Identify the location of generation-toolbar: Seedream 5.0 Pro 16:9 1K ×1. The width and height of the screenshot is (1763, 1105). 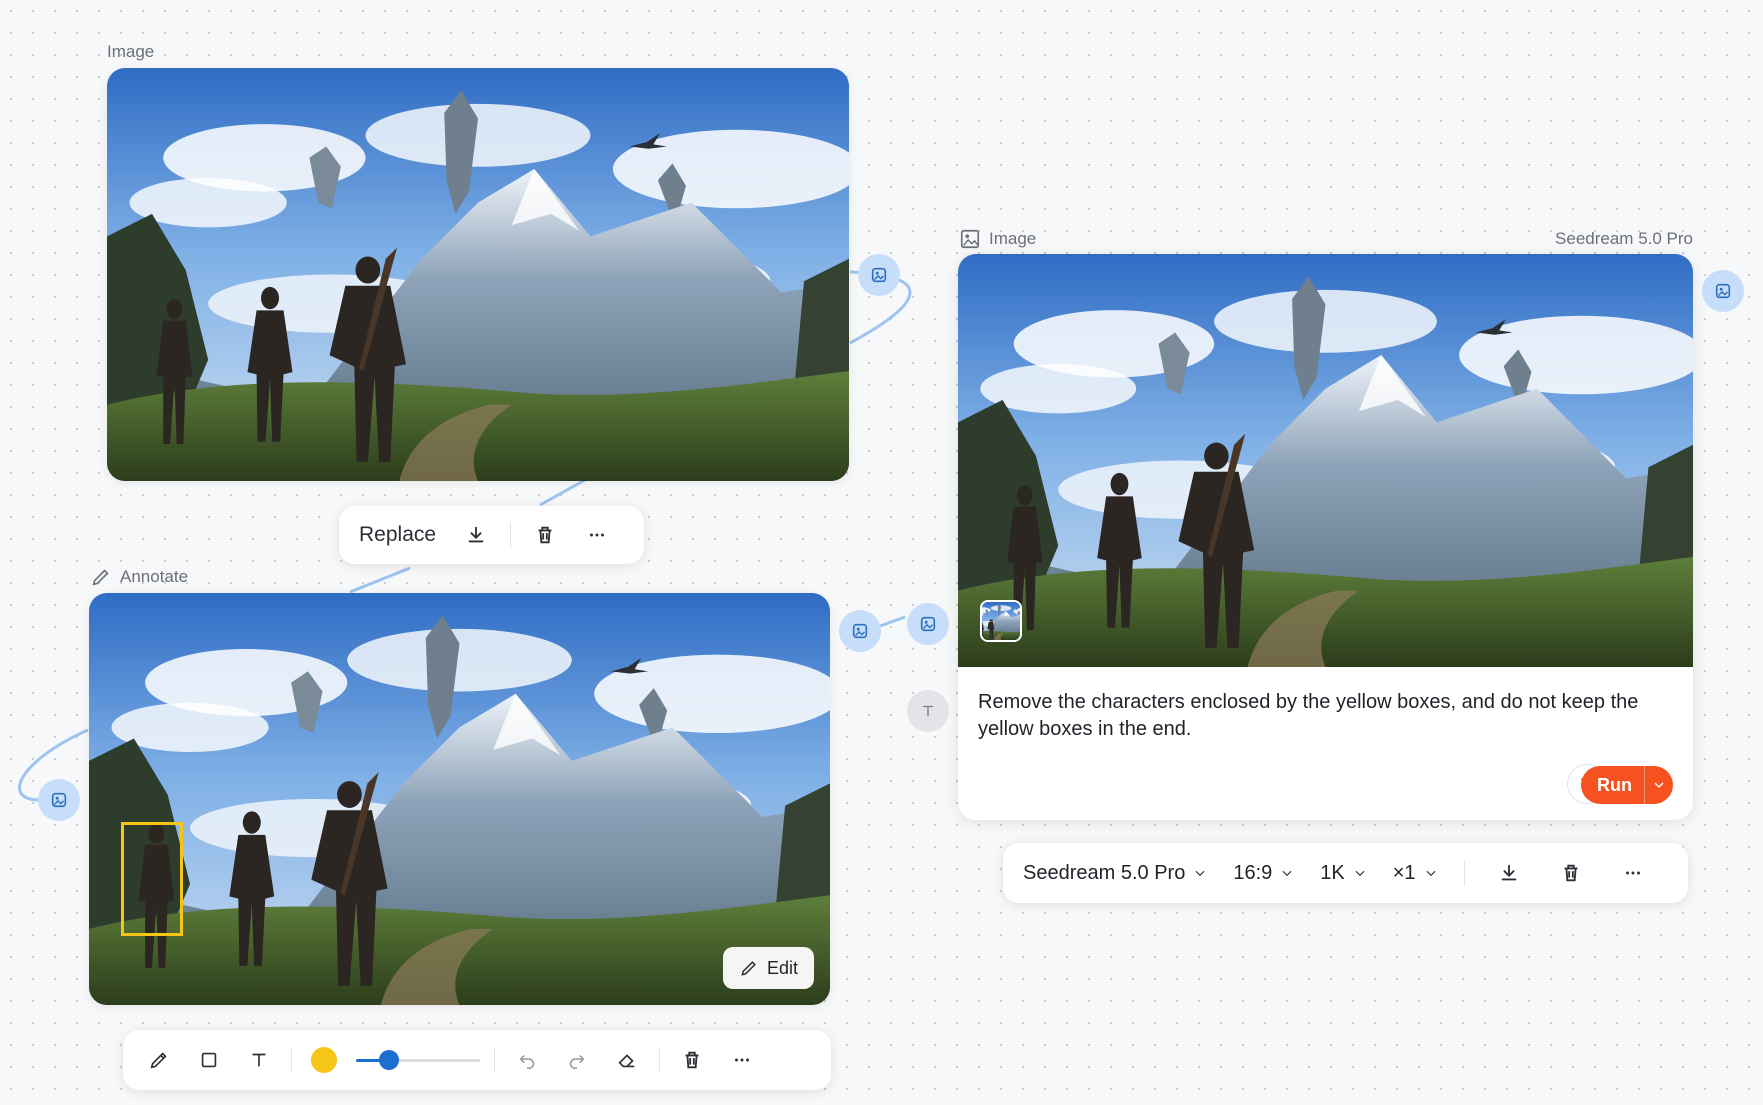
(1345, 873).